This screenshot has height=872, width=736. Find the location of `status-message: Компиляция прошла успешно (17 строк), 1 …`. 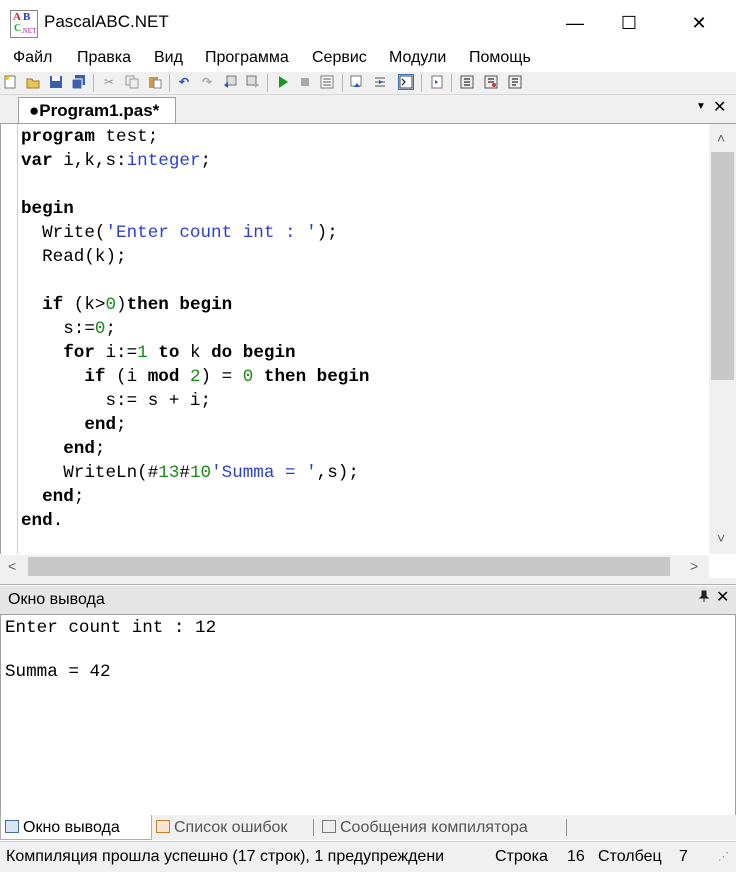

status-message: Компиляция прошла успешно (17 строк), 1 … is located at coordinates (225, 856).